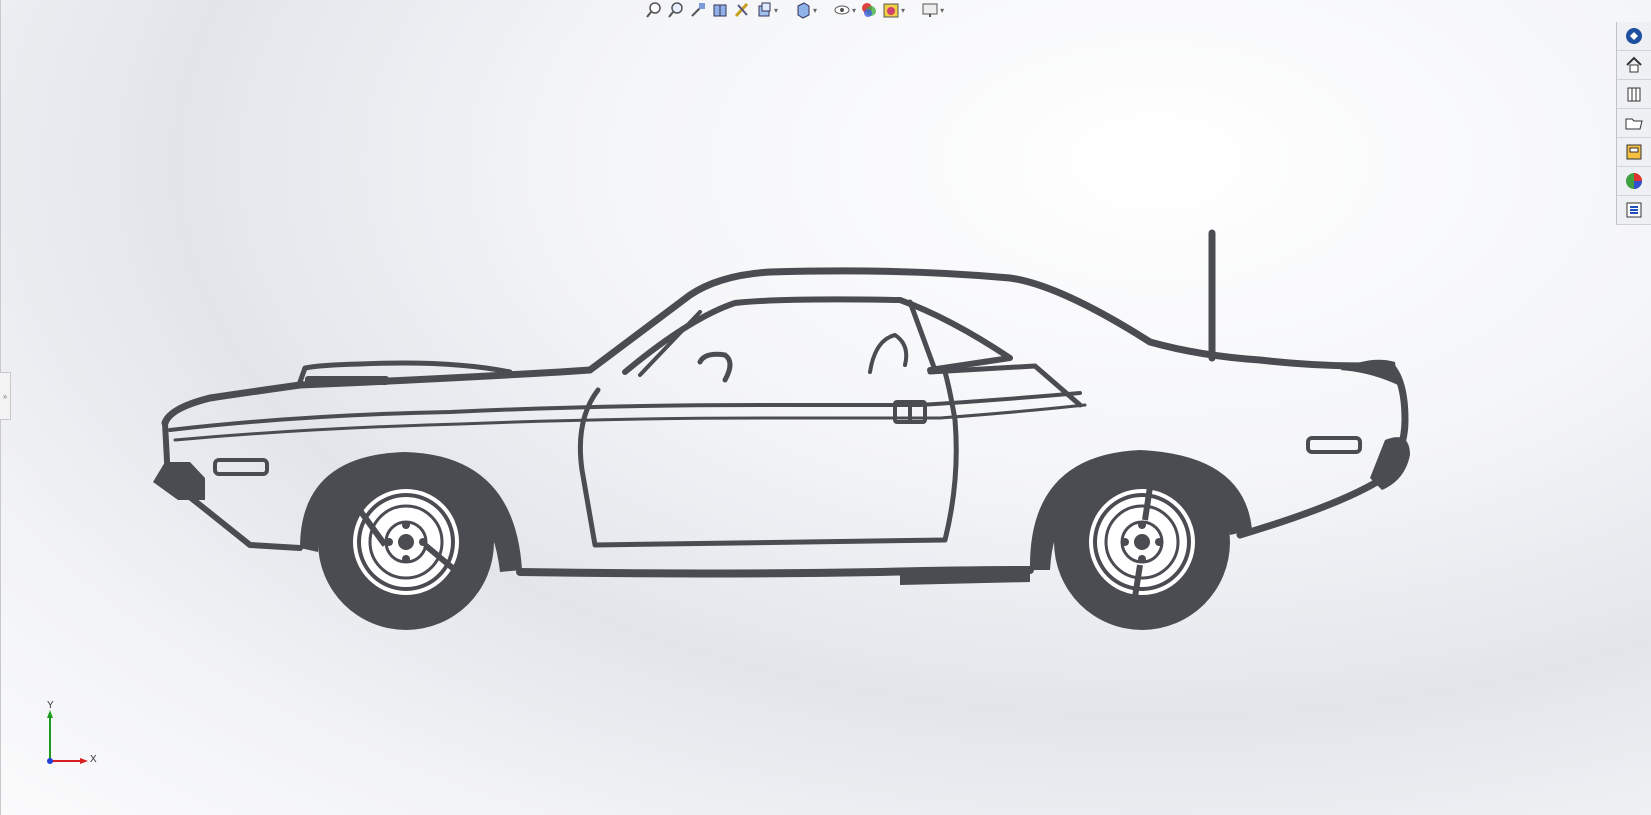 This screenshot has width=1651, height=815. Describe the element at coordinates (1390, 463) in the screenshot. I see `rear-bumper` at that location.